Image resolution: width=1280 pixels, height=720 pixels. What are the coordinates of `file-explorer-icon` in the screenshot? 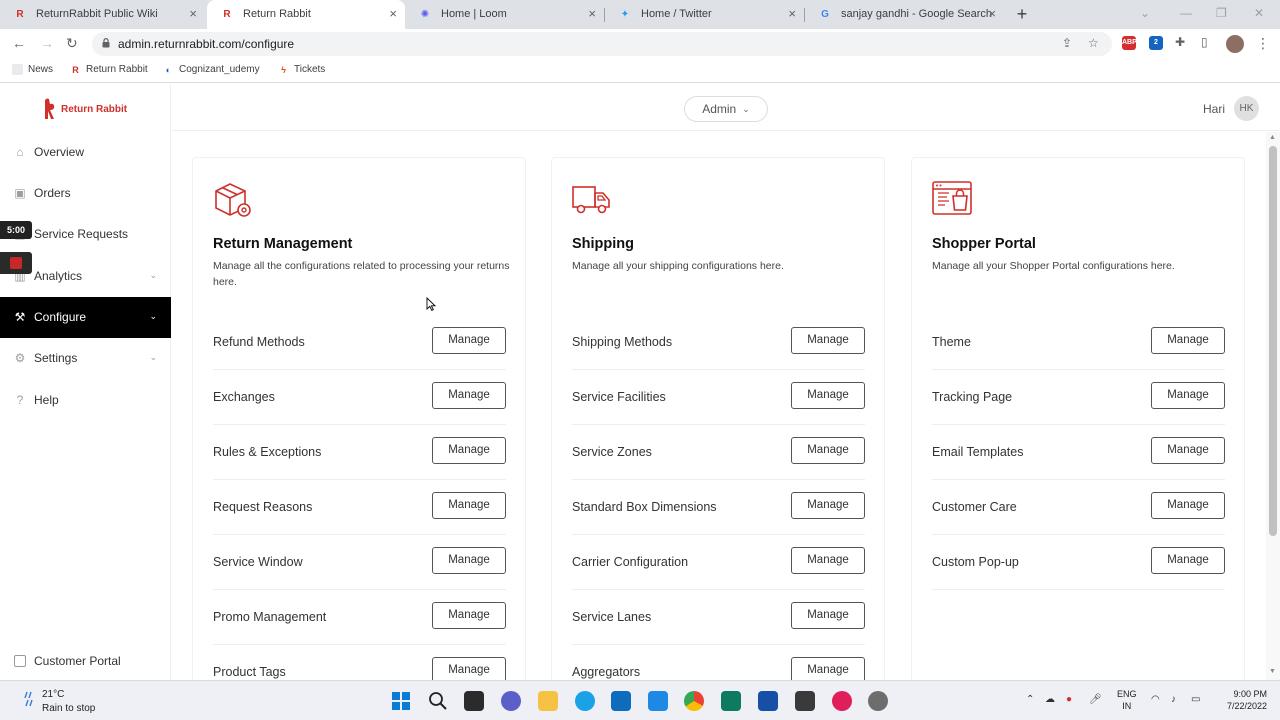 It's located at (548, 701).